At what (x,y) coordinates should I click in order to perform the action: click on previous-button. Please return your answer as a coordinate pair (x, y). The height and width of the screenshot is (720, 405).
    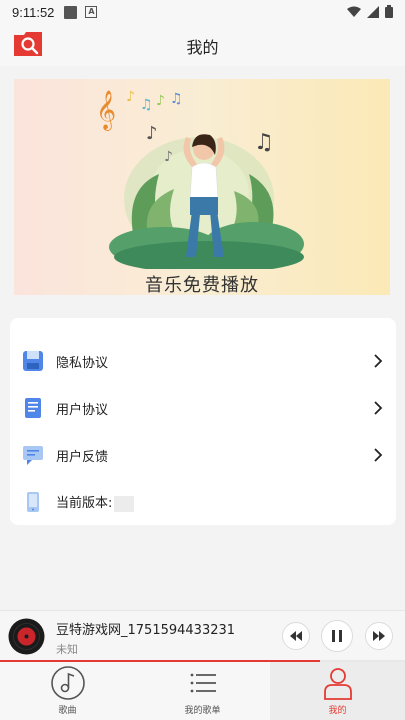
    Looking at the image, I should click on (296, 636).